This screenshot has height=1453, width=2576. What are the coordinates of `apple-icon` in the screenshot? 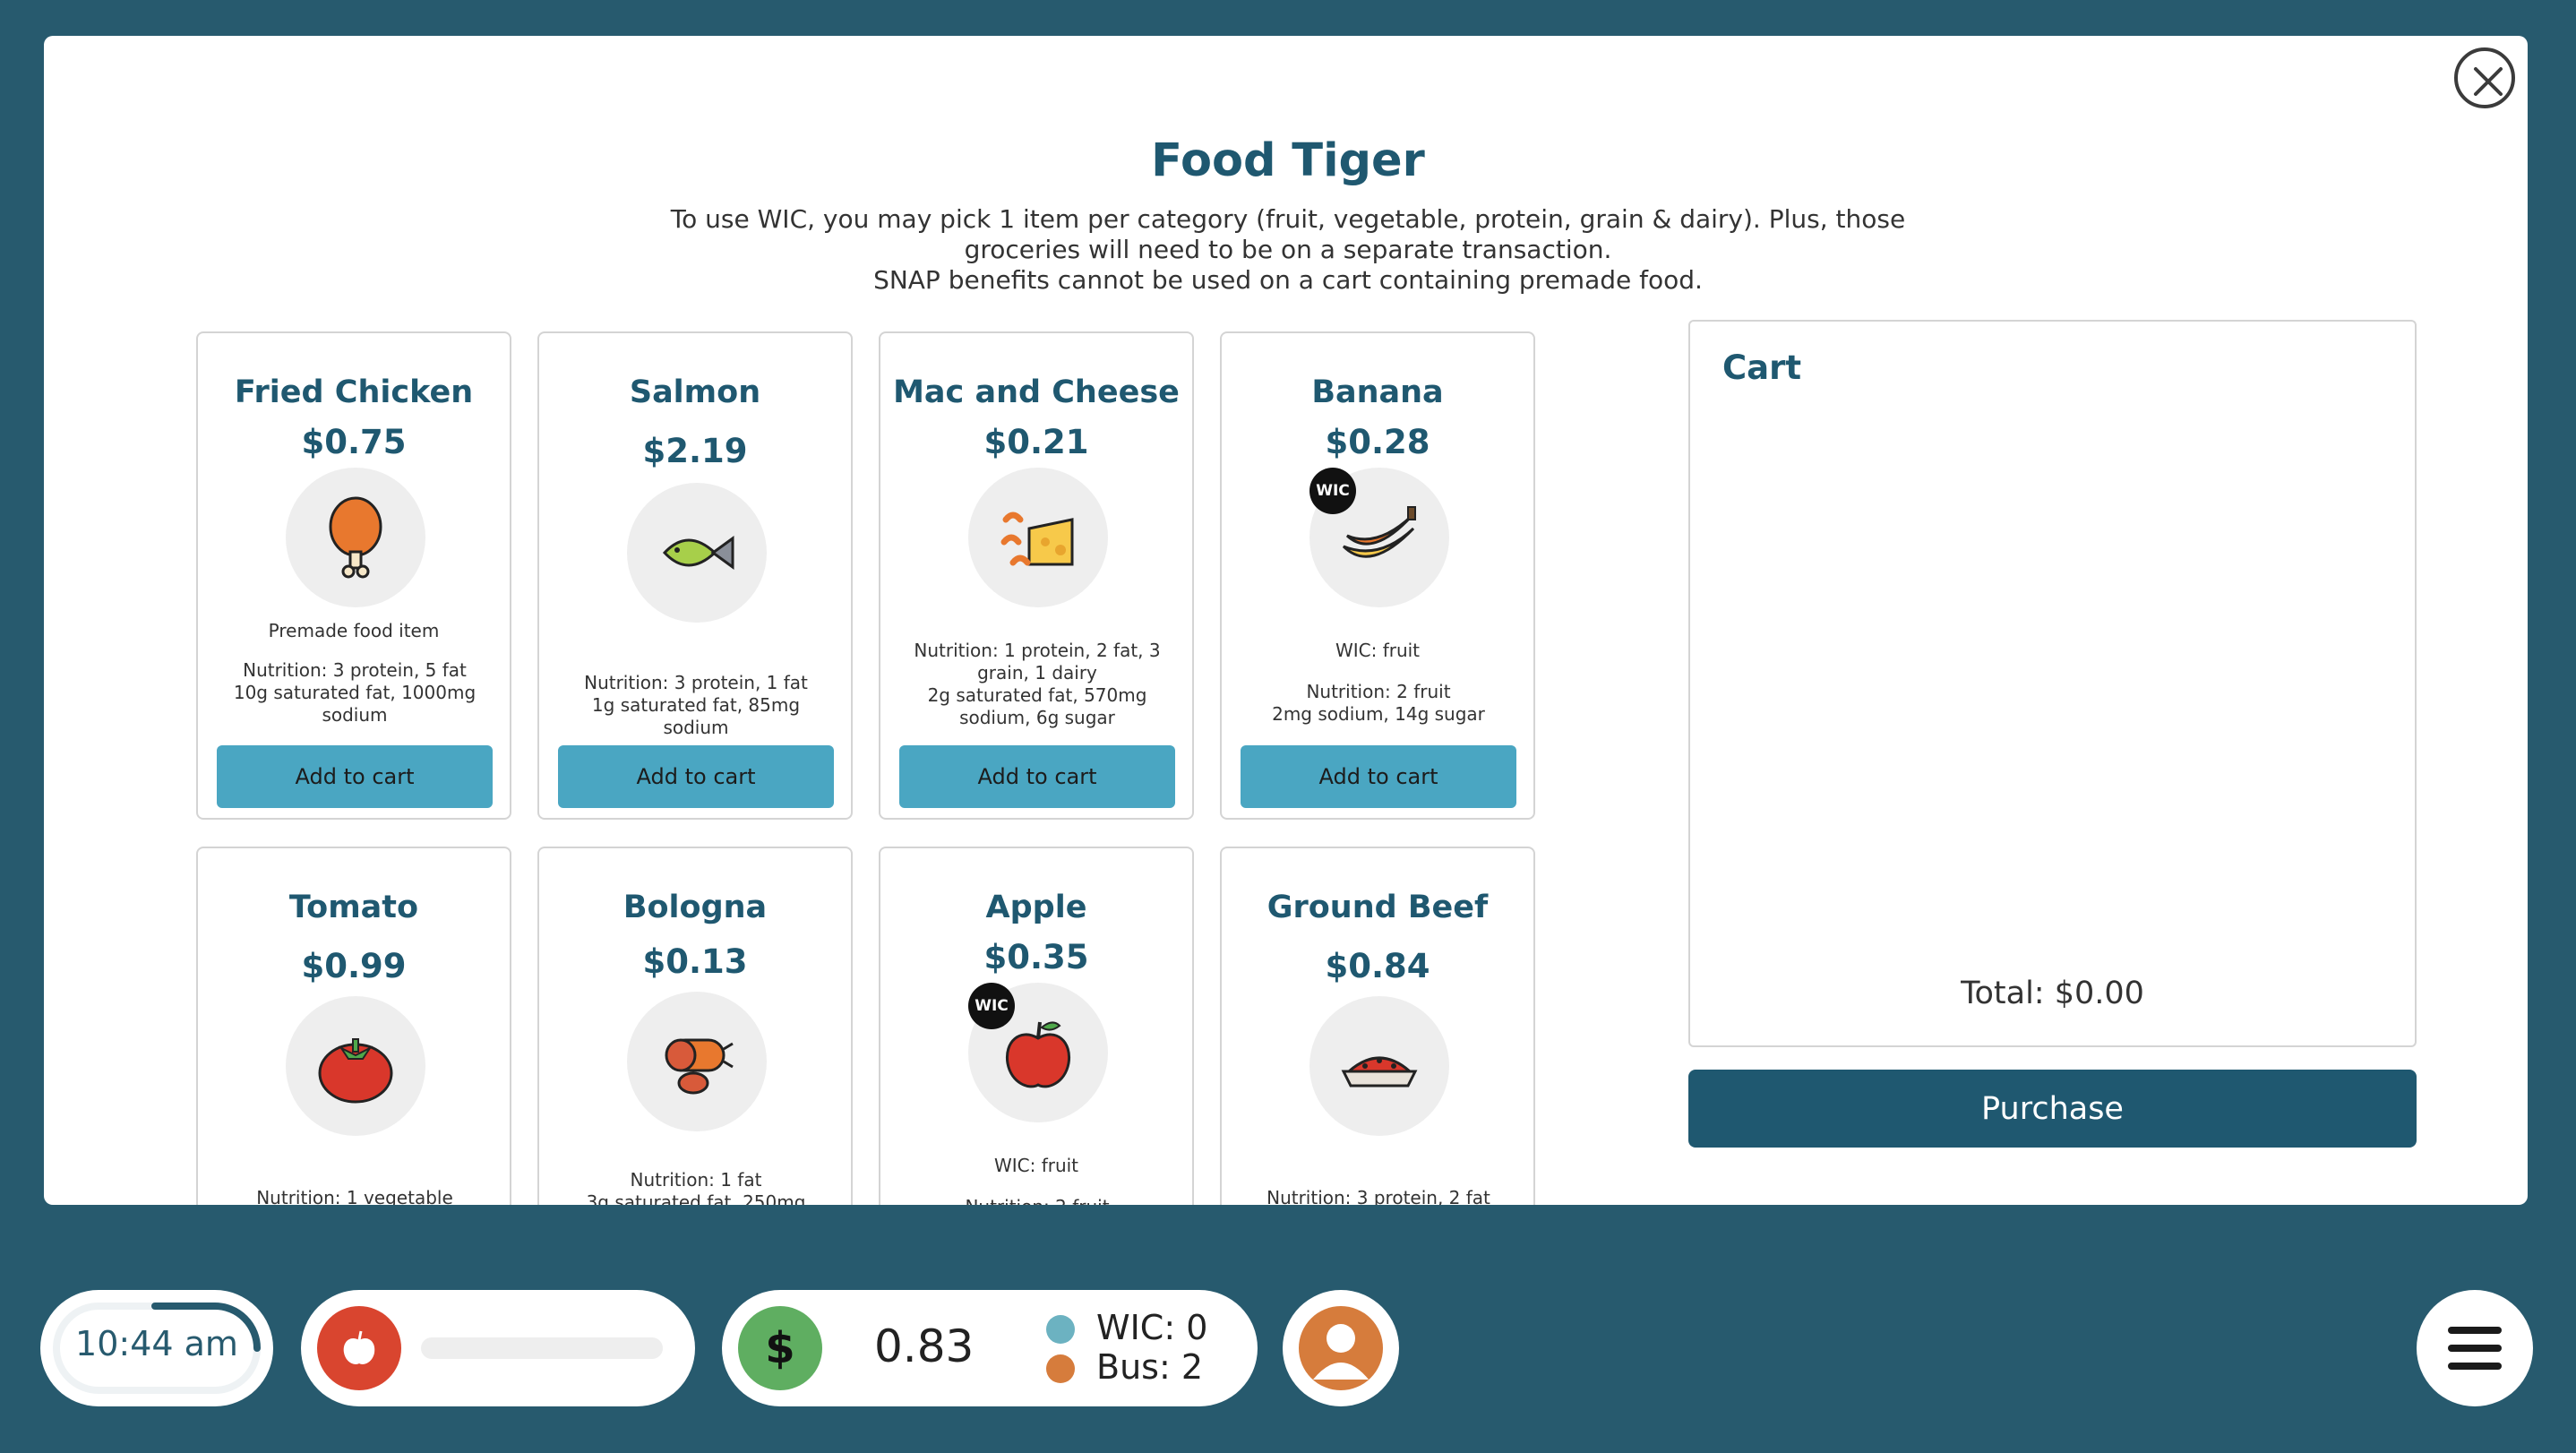 It's located at (359, 1347).